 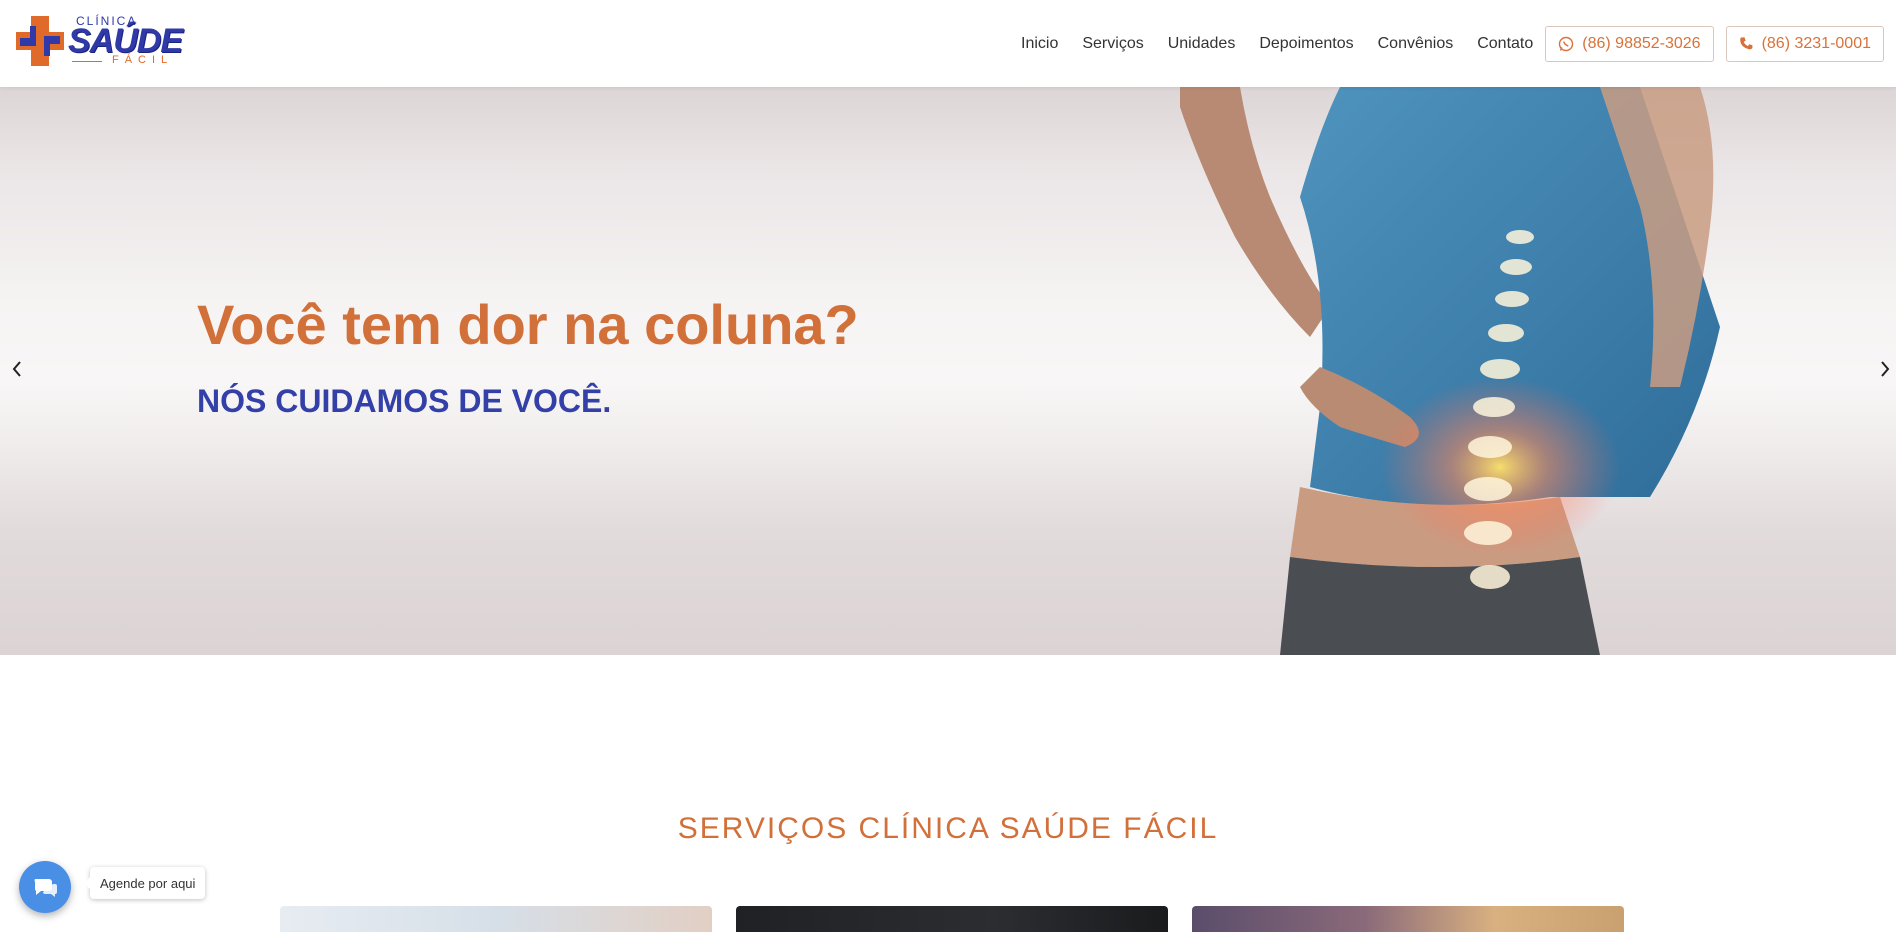 I want to click on phone-button: (86) 3231-0001, so click(x=1804, y=43).